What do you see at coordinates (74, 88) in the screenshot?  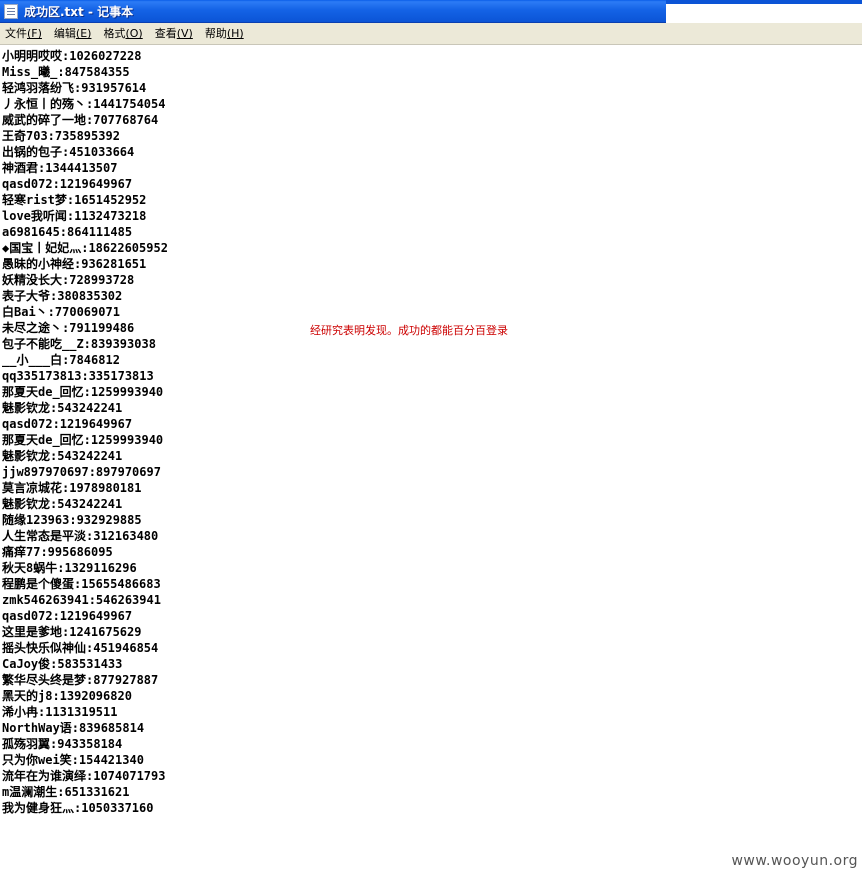 I see `document-line: 轻鸿羽落纷飞:931957614` at bounding box center [74, 88].